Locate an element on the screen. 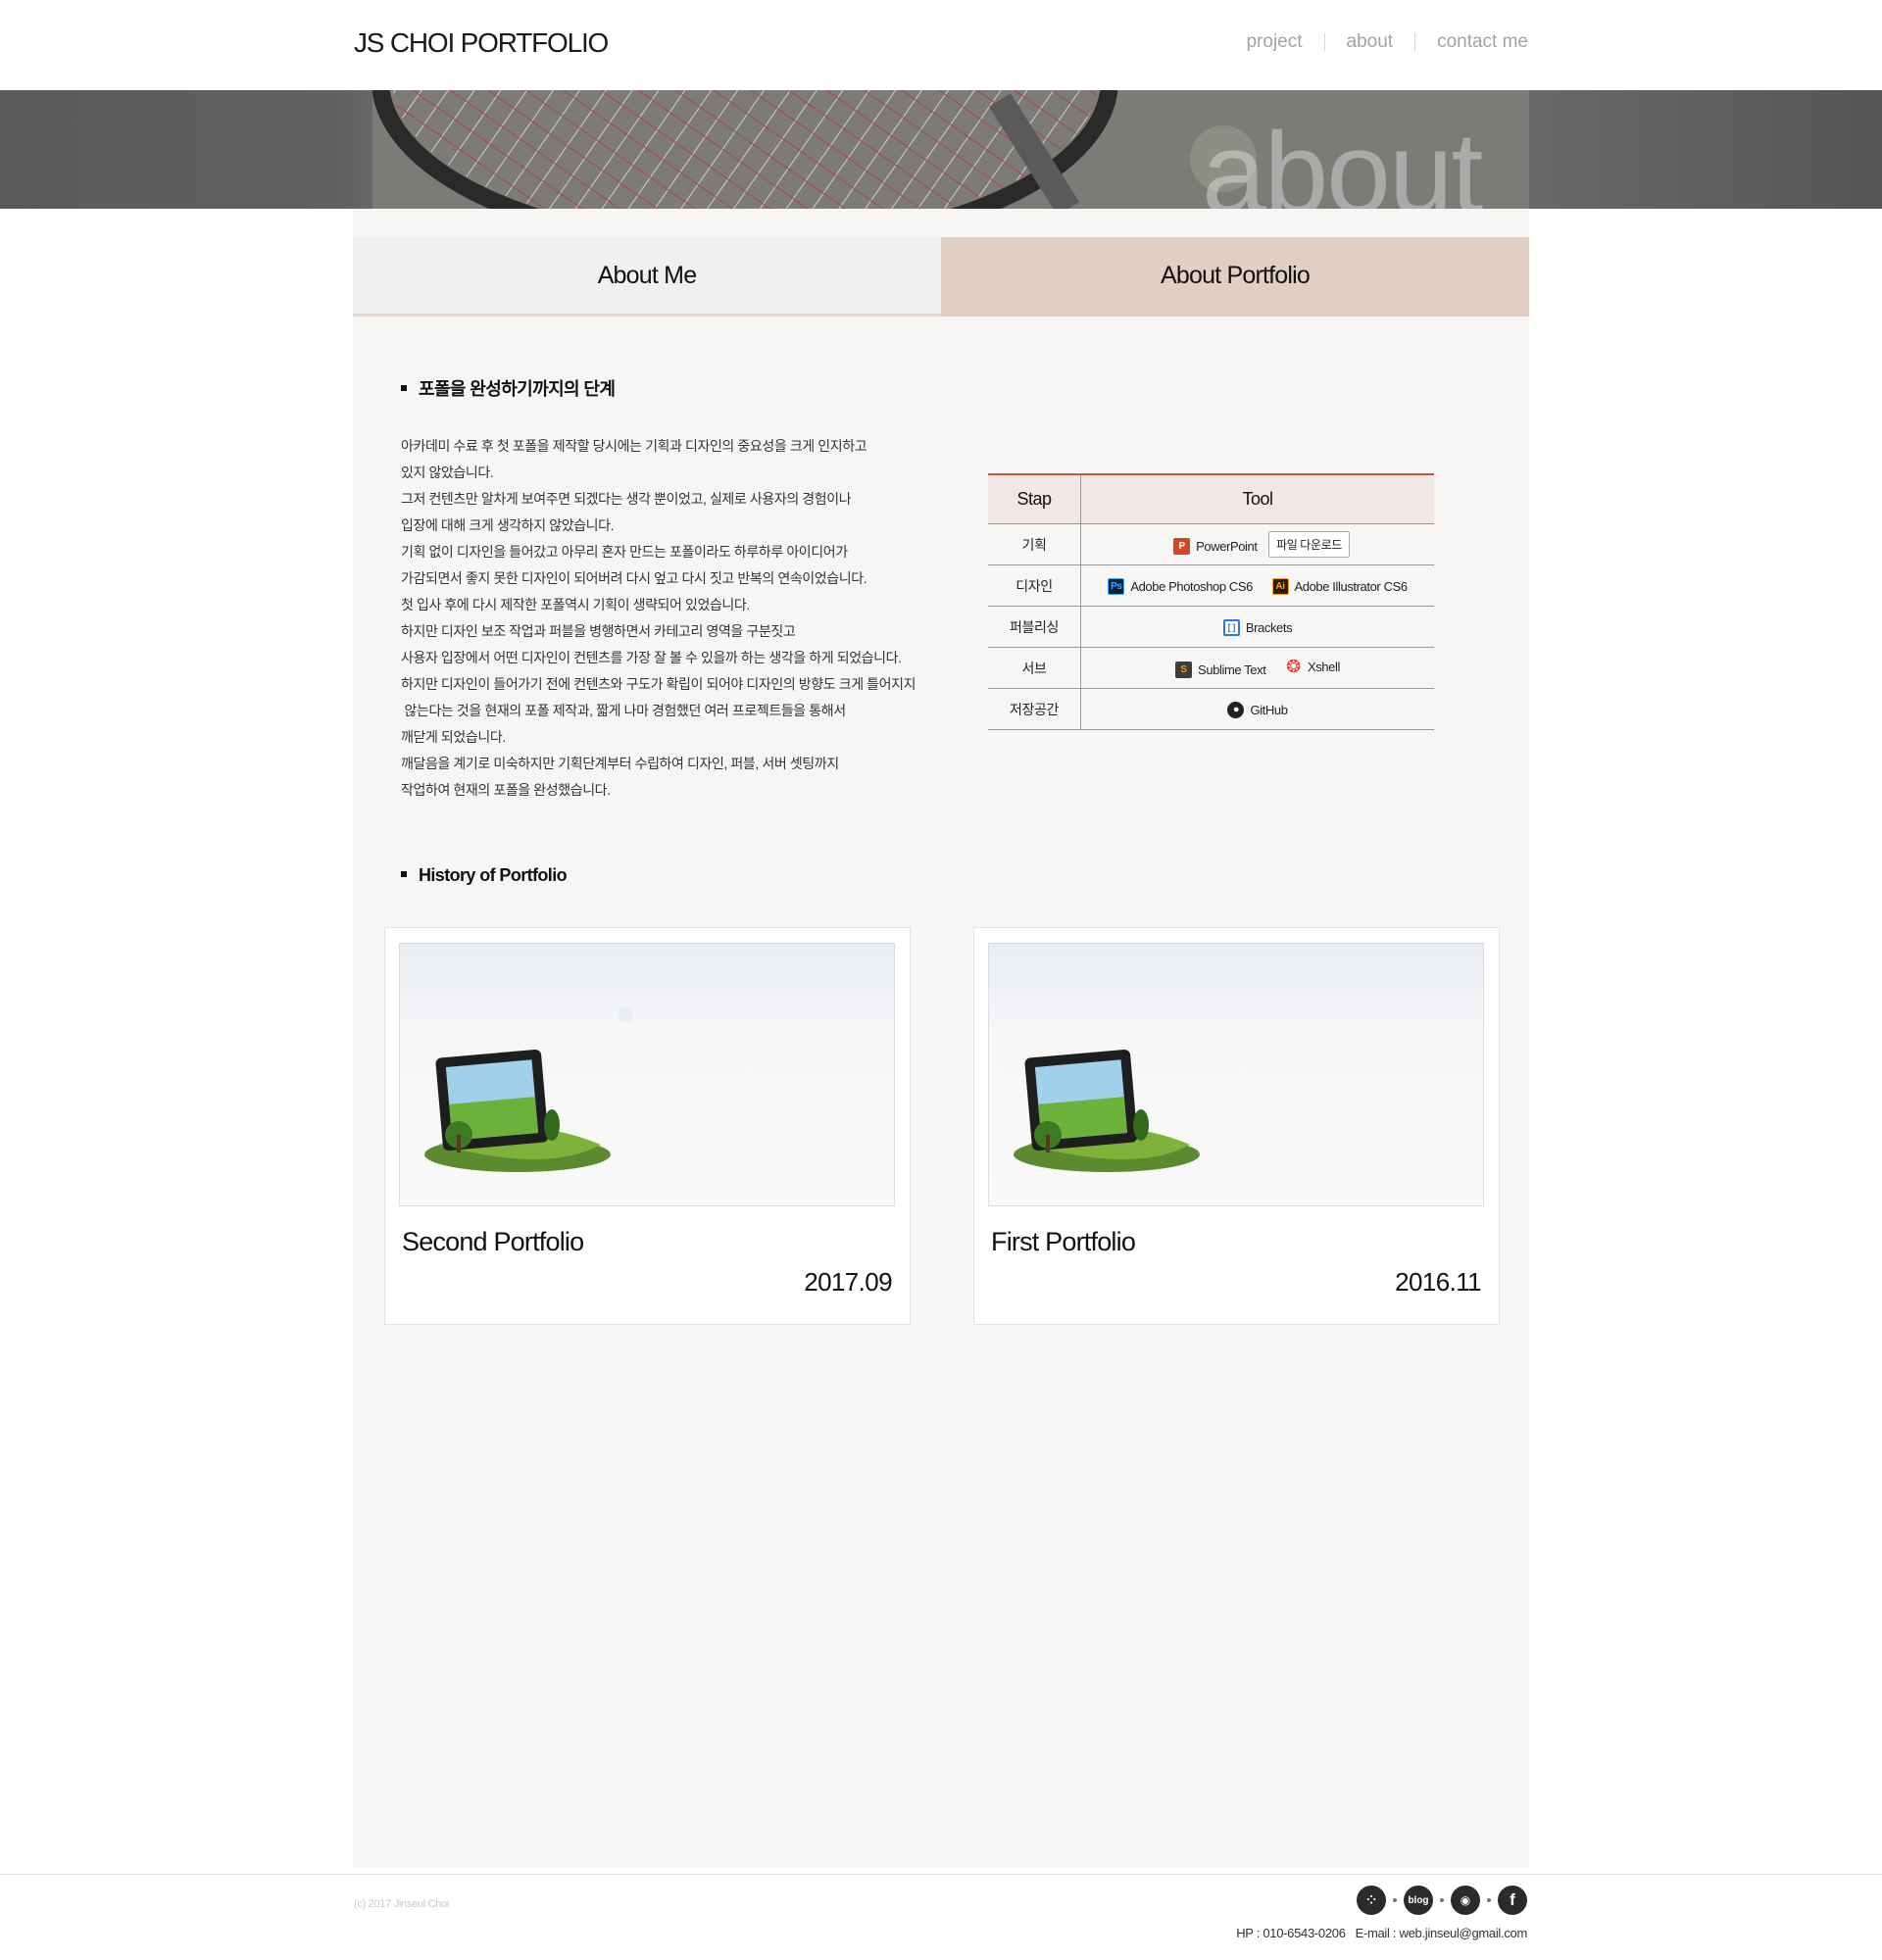 This screenshot has height=1960, width=1882. description-line: 깨닫게 되었습니다. is located at coordinates (454, 737).